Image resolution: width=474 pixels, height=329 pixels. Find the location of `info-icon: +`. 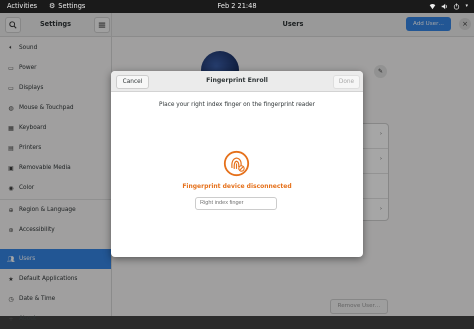

info-icon: + is located at coordinates (11, 319).